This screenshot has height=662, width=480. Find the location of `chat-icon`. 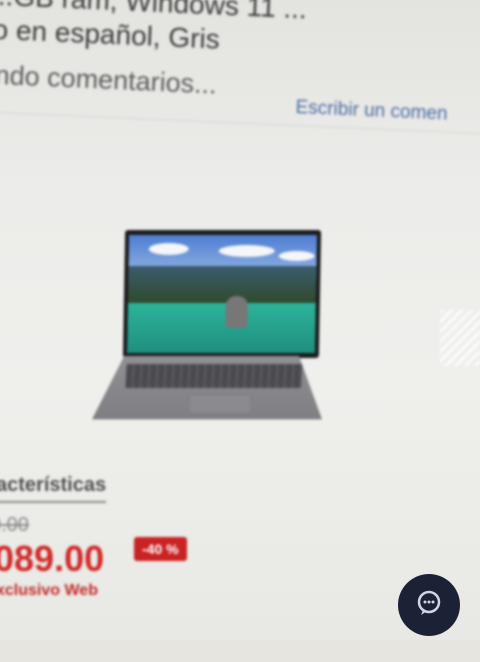

chat-icon is located at coordinates (429, 605).